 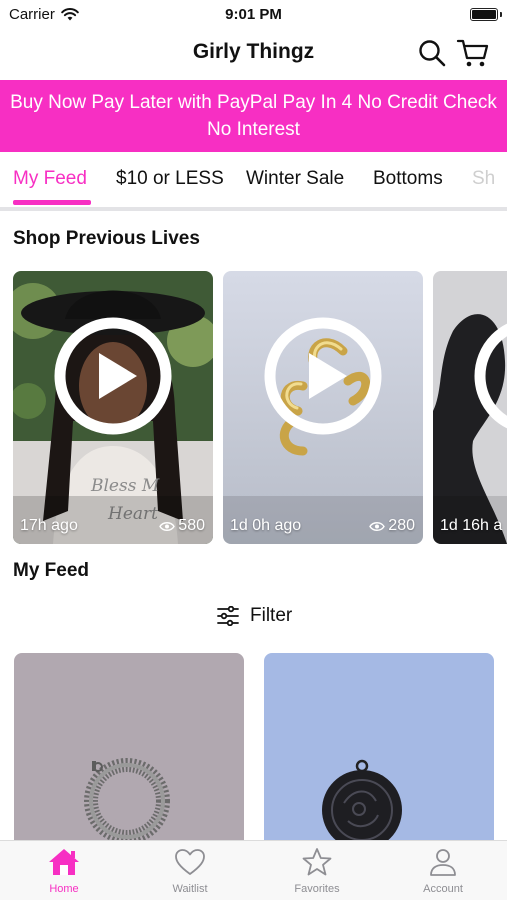 What do you see at coordinates (295, 179) in the screenshot?
I see `tab-winter-sale: Winter Sale` at bounding box center [295, 179].